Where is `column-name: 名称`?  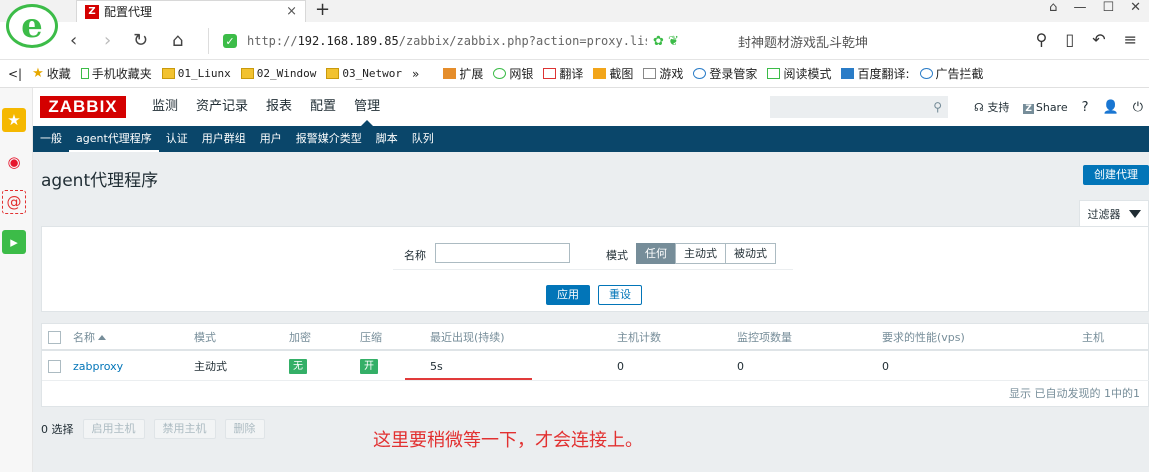
column-name: 名称 is located at coordinates (89, 337).